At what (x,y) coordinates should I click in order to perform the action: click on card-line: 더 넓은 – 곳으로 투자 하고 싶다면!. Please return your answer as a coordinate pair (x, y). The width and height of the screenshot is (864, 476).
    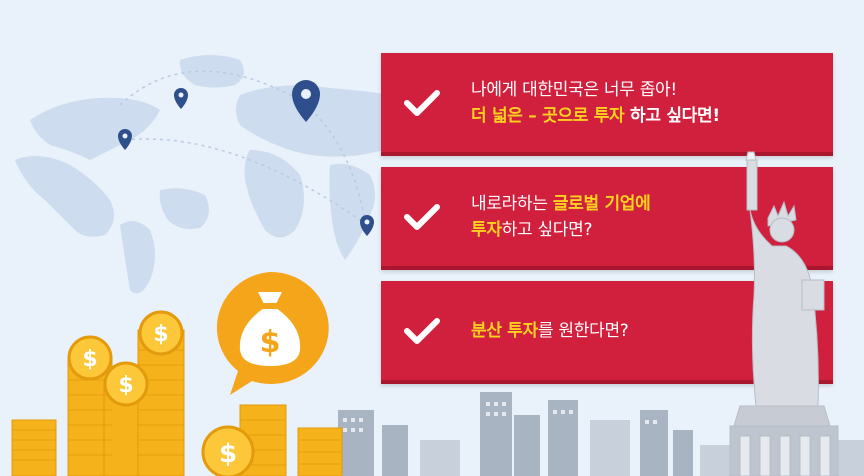
    Looking at the image, I should click on (595, 115).